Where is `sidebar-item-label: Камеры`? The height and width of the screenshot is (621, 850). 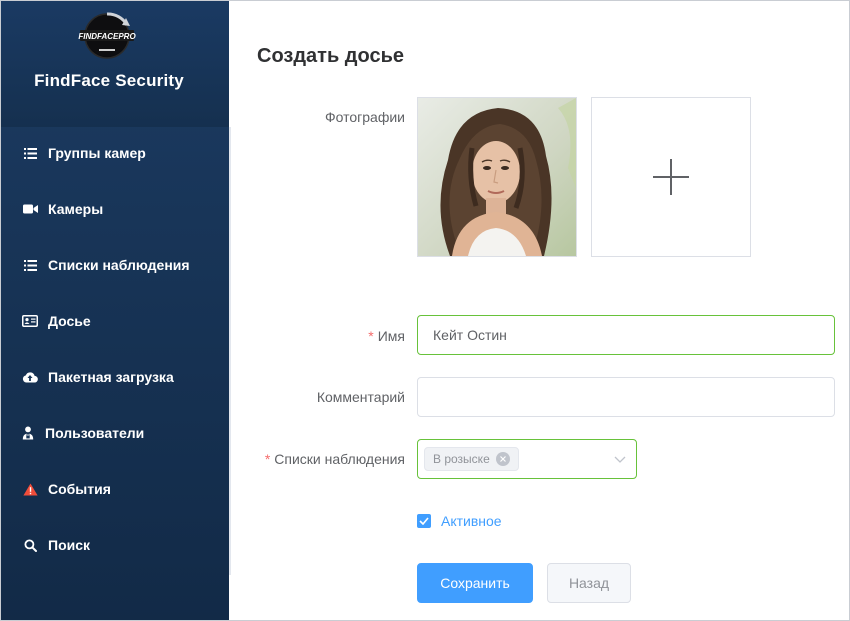
sidebar-item-label: Камеры is located at coordinates (76, 209).